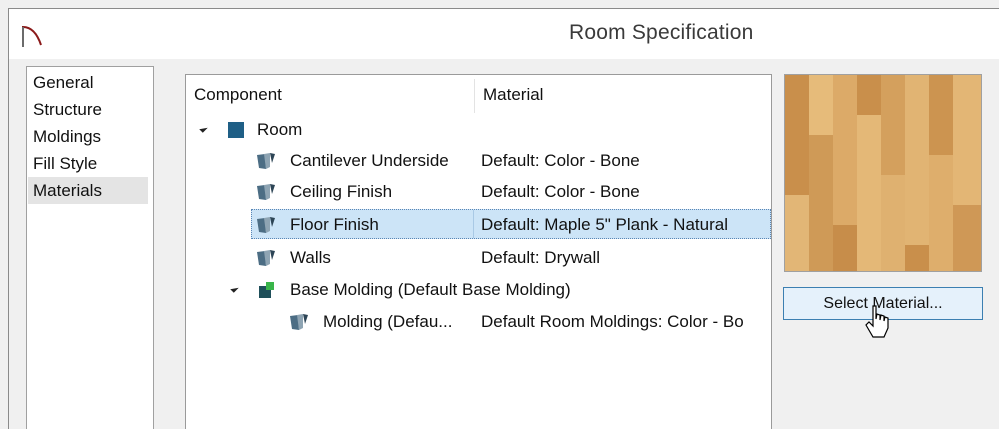 The height and width of the screenshot is (429, 999). What do you see at coordinates (88, 163) in the screenshot?
I see `tab-fill-style: Fill Style` at bounding box center [88, 163].